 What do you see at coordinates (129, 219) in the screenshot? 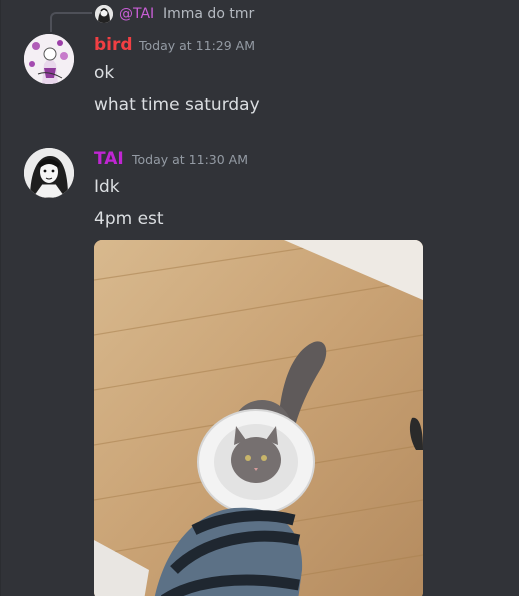
I see `message-text: 4pm est` at bounding box center [129, 219].